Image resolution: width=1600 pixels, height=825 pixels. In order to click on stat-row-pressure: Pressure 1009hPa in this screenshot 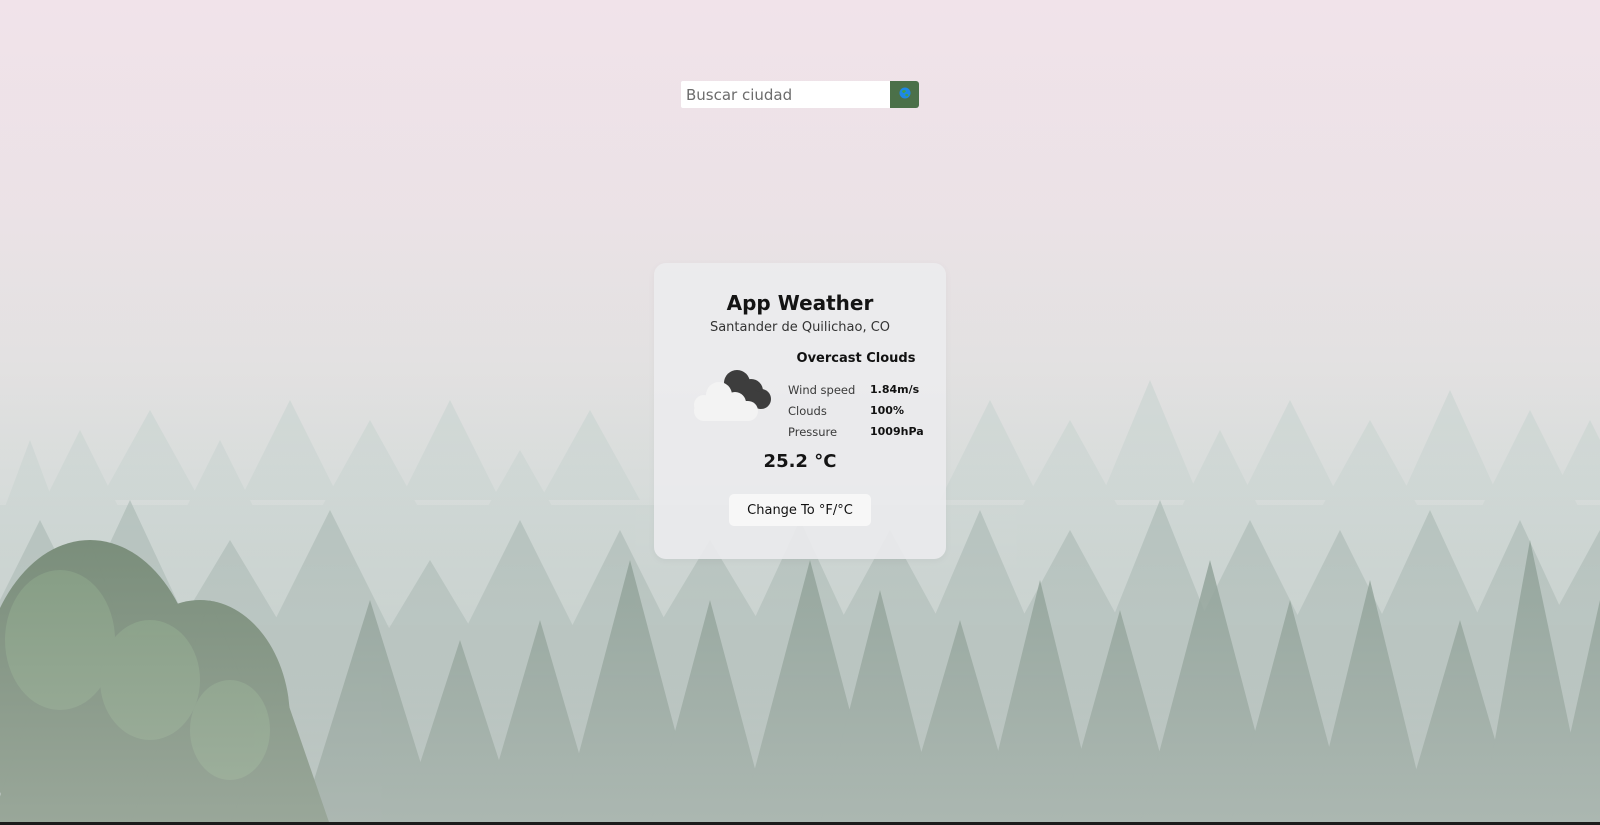, I will do `click(863, 431)`.